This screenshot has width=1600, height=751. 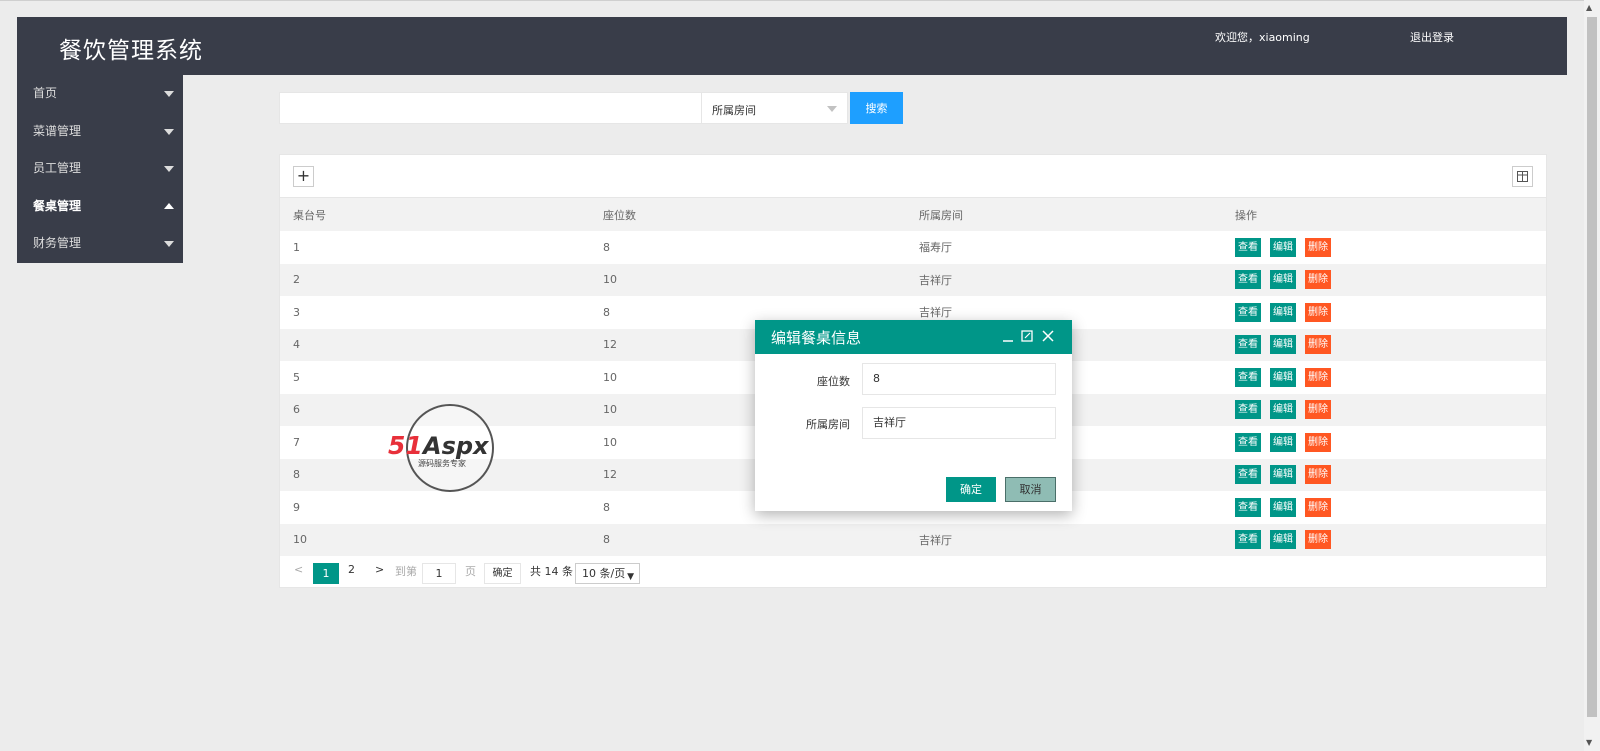 What do you see at coordinates (405, 445) in the screenshot?
I see `svg-text: 51` at bounding box center [405, 445].